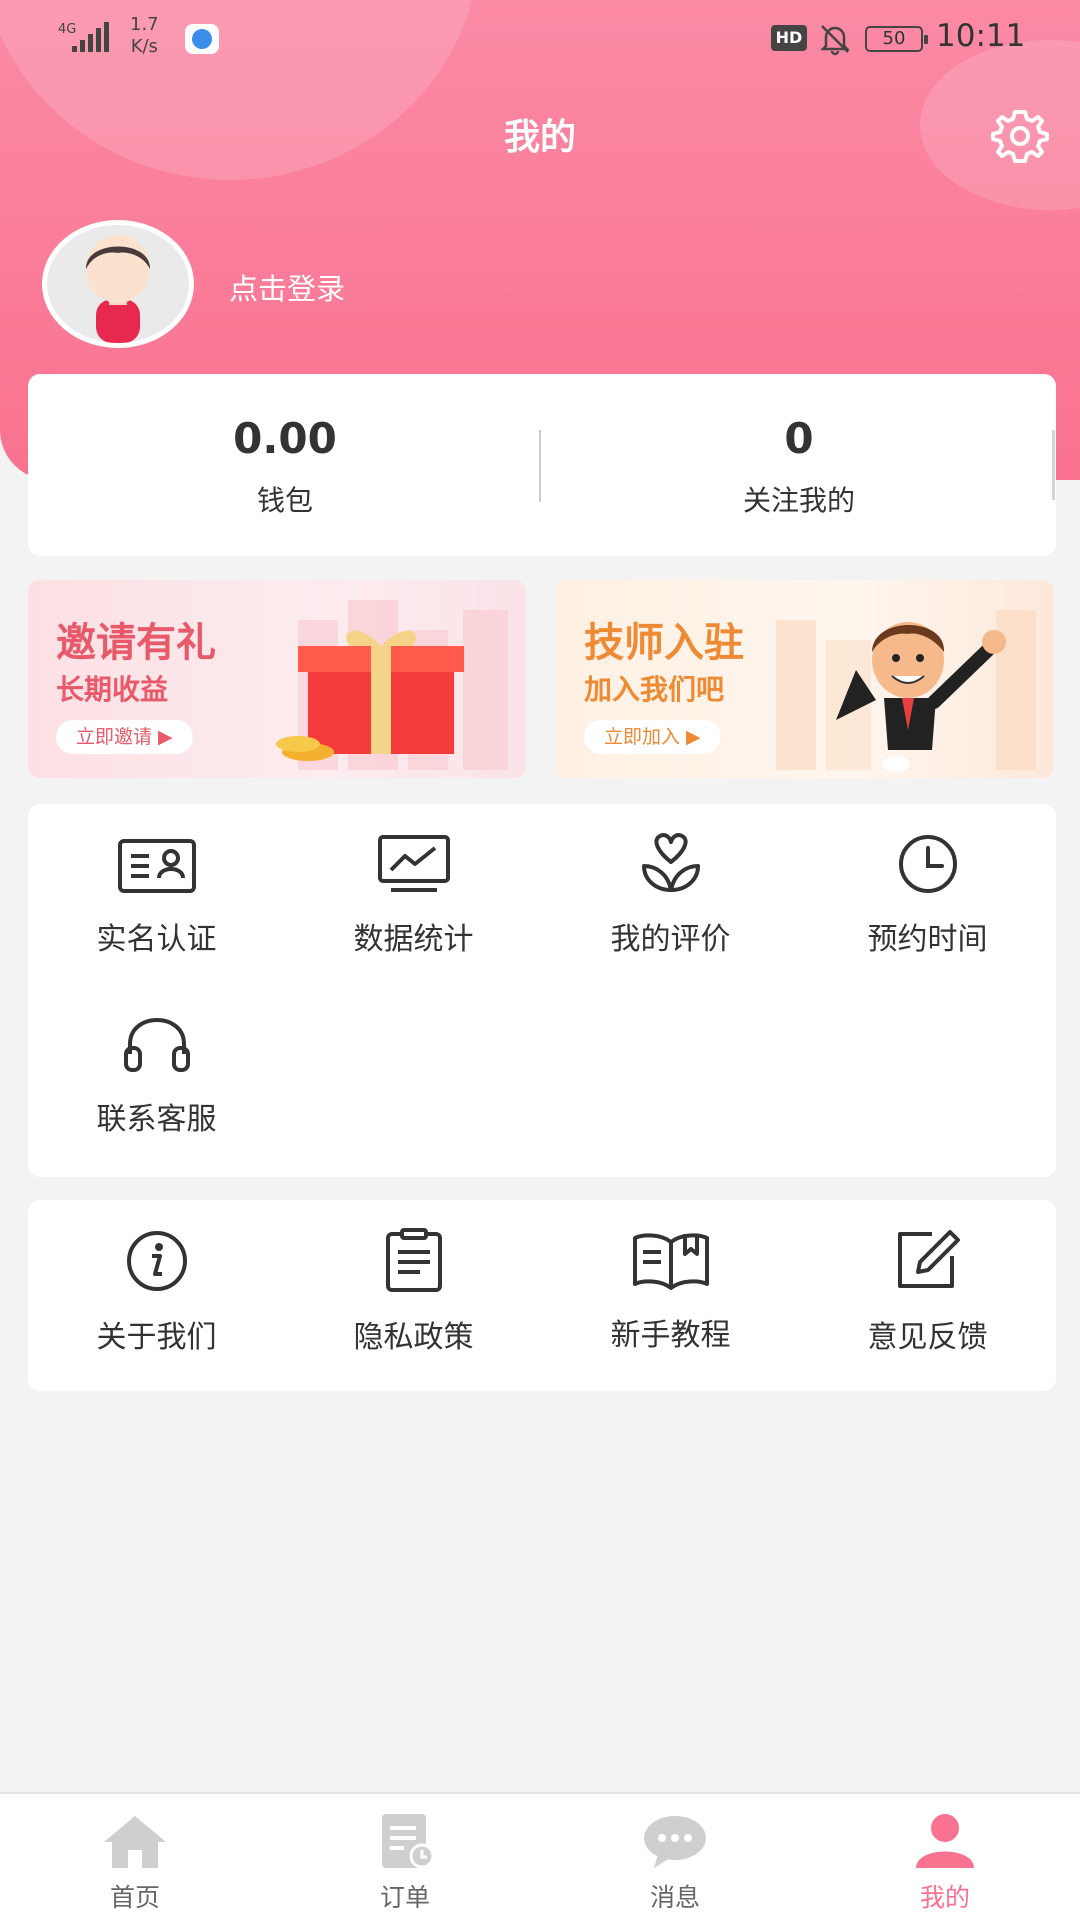 The width and height of the screenshot is (1080, 1920). What do you see at coordinates (156, 1261) in the screenshot?
I see `info-icon` at bounding box center [156, 1261].